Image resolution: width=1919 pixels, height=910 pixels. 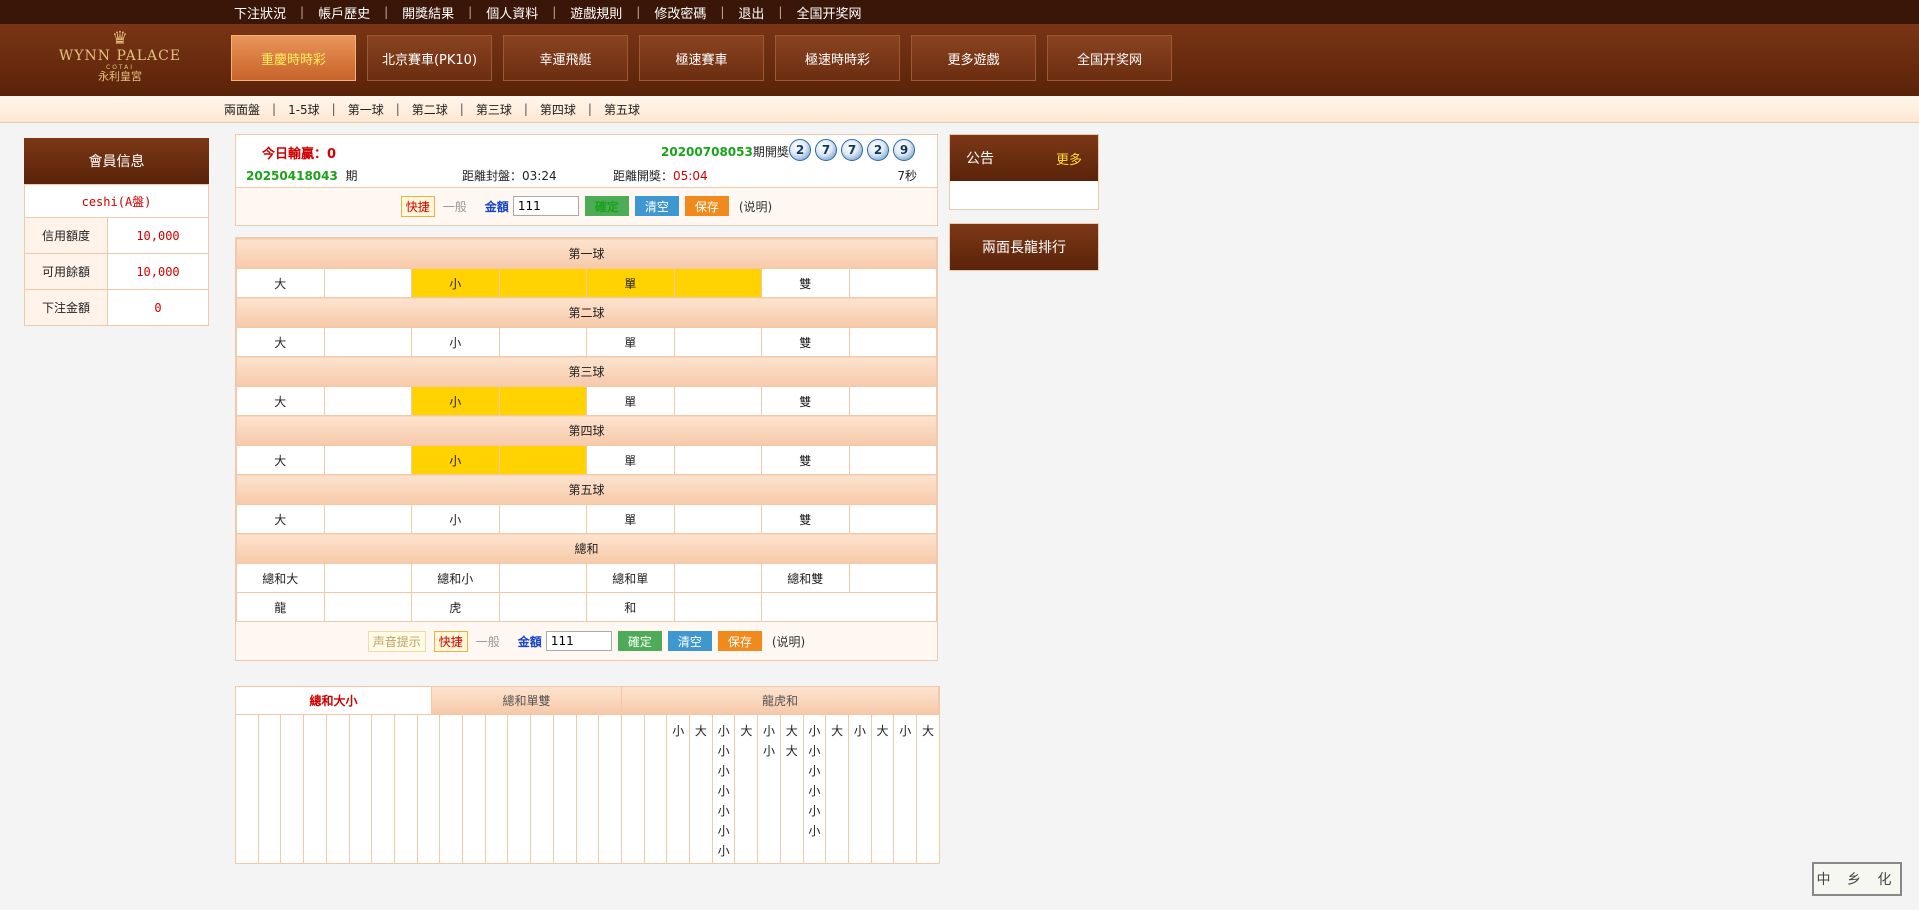 I want to click on game-tab-0: 重慶時時彩, so click(x=293, y=58).